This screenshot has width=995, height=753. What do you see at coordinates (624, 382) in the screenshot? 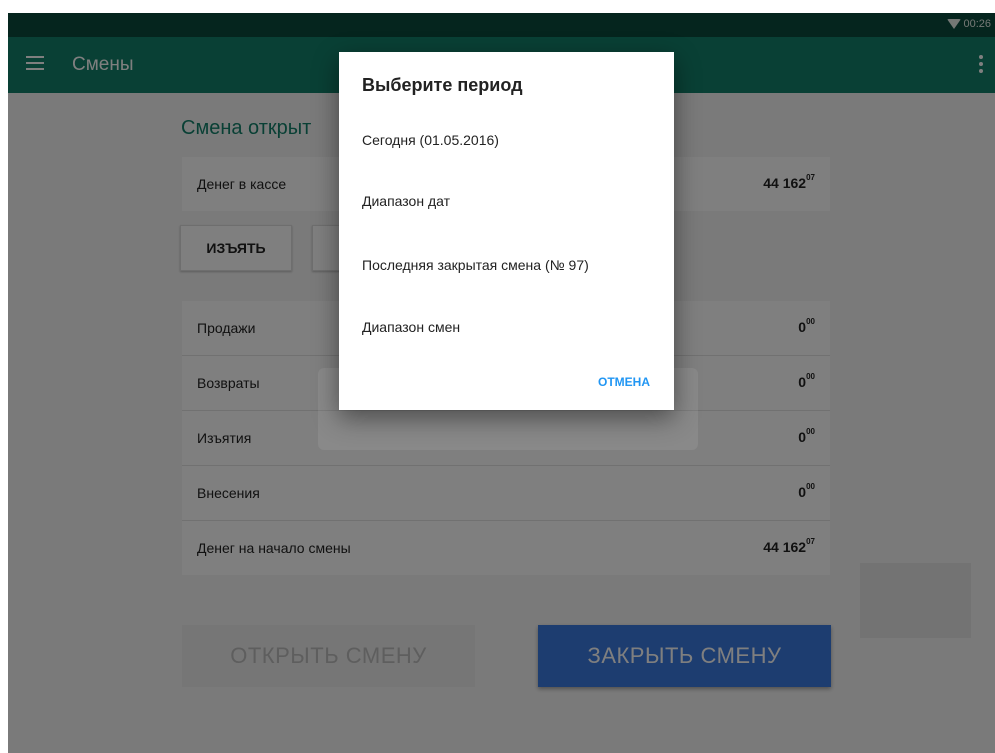
I see `dialog-cancel-button: ОТМЕНА` at bounding box center [624, 382].